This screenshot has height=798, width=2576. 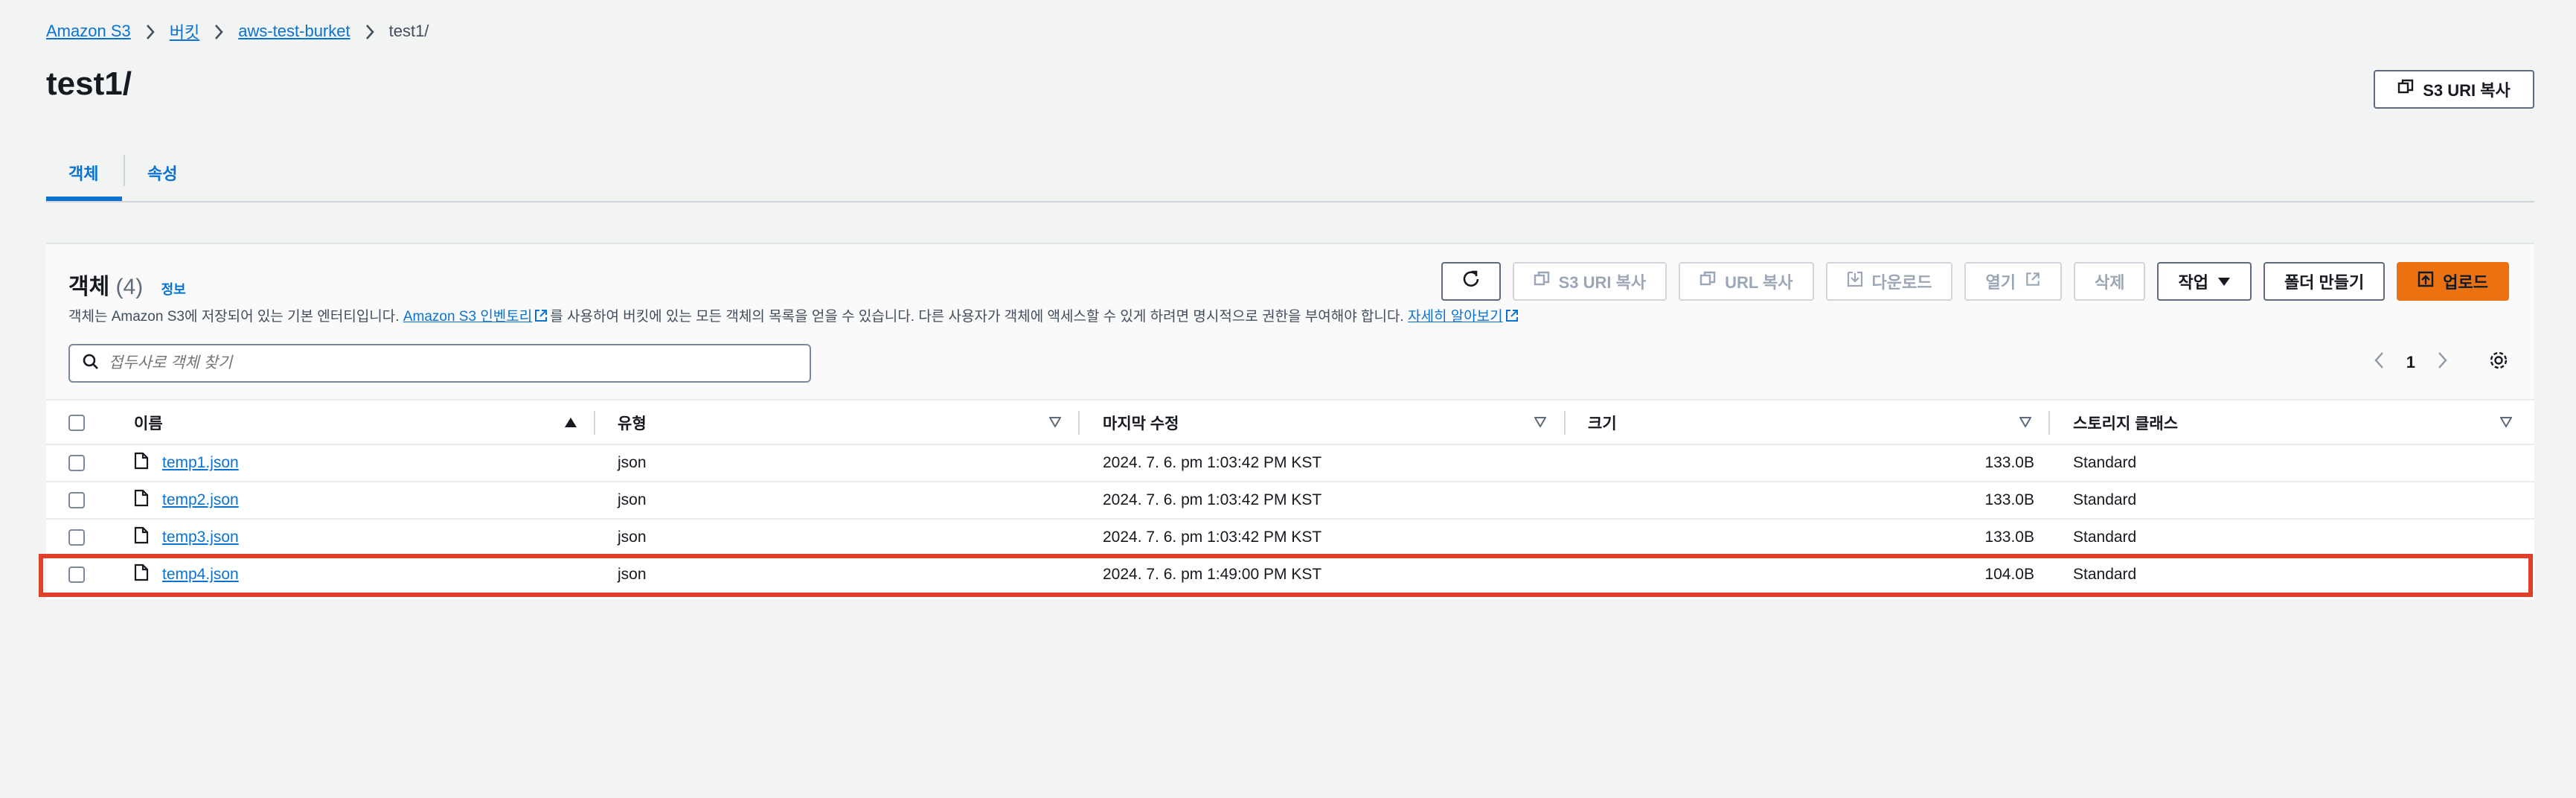 I want to click on info-link: 정보, so click(x=173, y=289).